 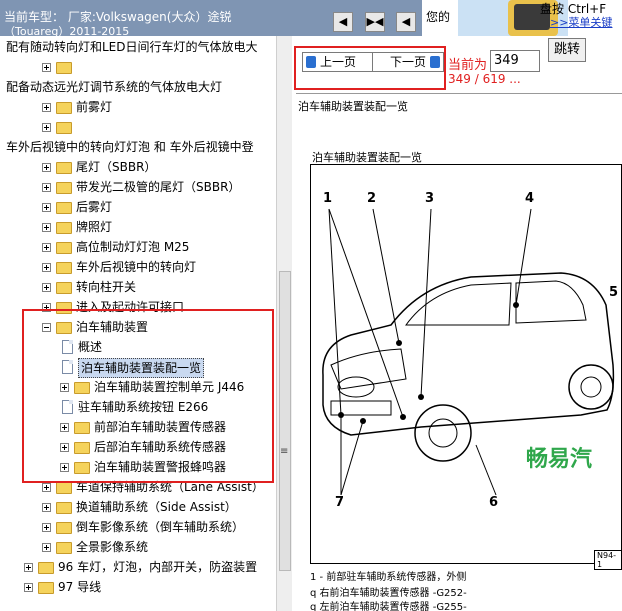 I want to click on tree-item-label: 全景影像系统, so click(x=112, y=547).